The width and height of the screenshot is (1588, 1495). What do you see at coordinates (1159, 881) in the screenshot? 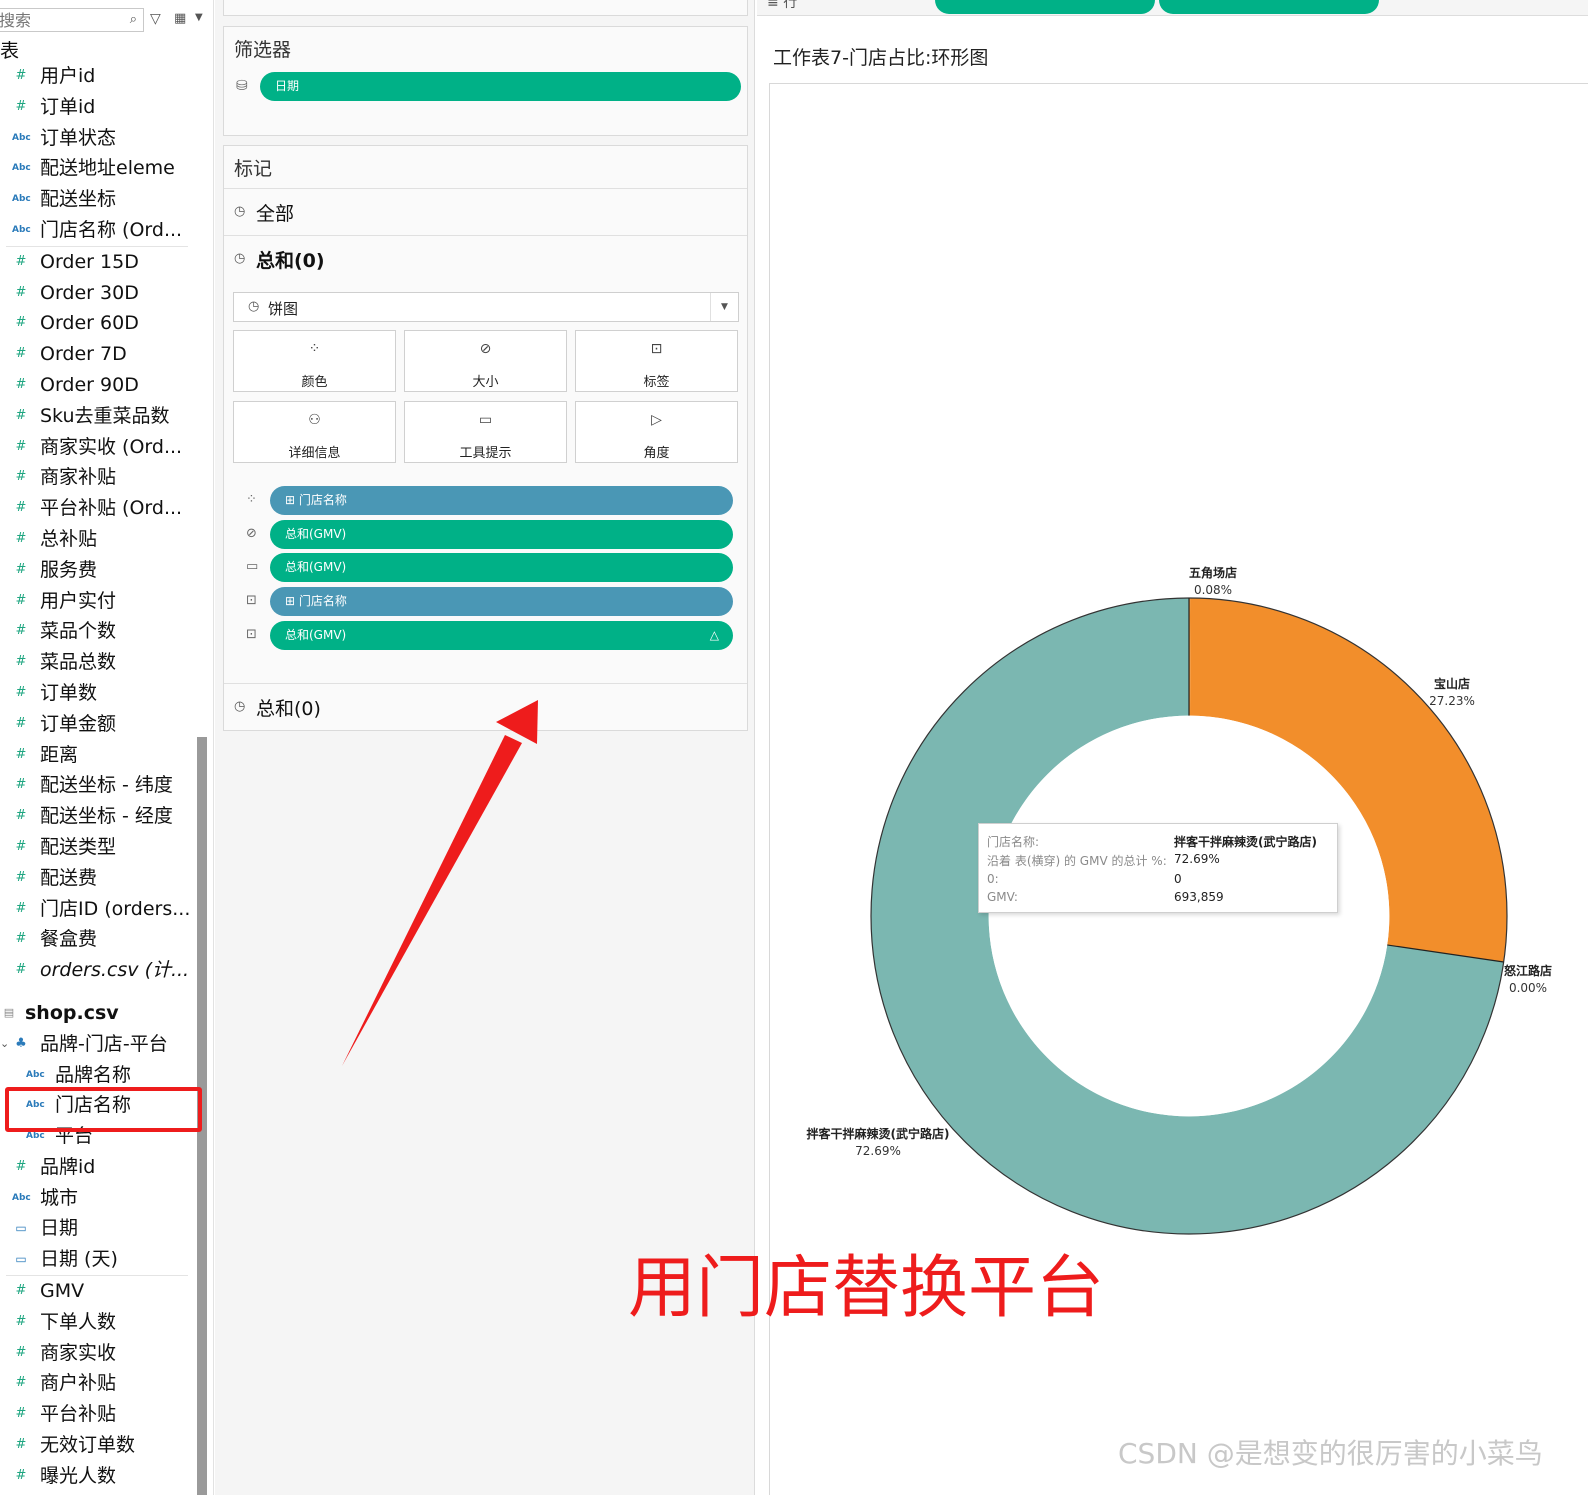
I see `tooltip-row: 0` at bounding box center [1159, 881].